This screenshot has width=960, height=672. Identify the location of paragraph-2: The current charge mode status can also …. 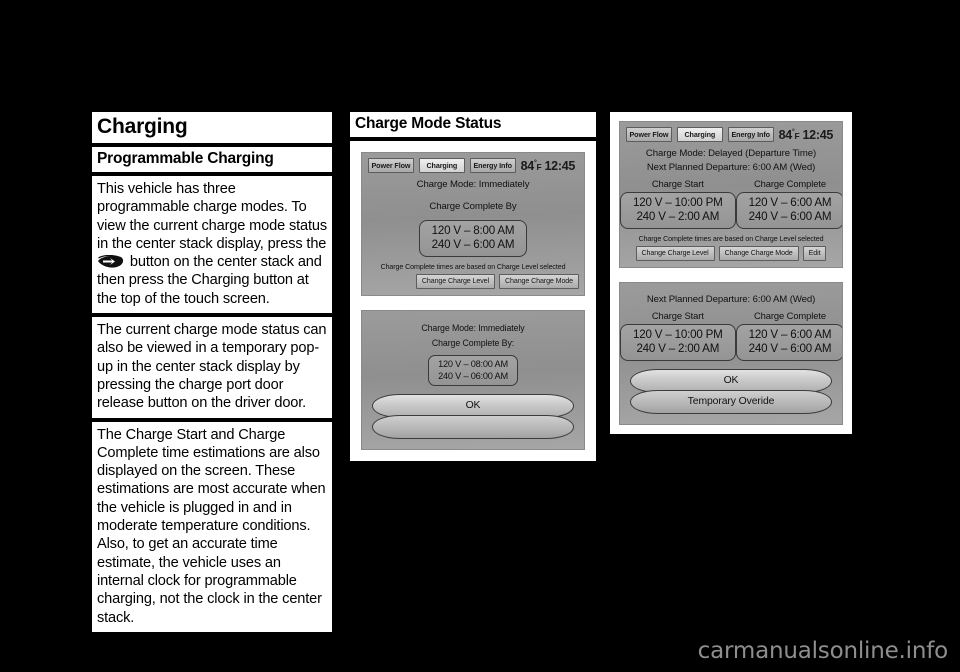
(212, 367).